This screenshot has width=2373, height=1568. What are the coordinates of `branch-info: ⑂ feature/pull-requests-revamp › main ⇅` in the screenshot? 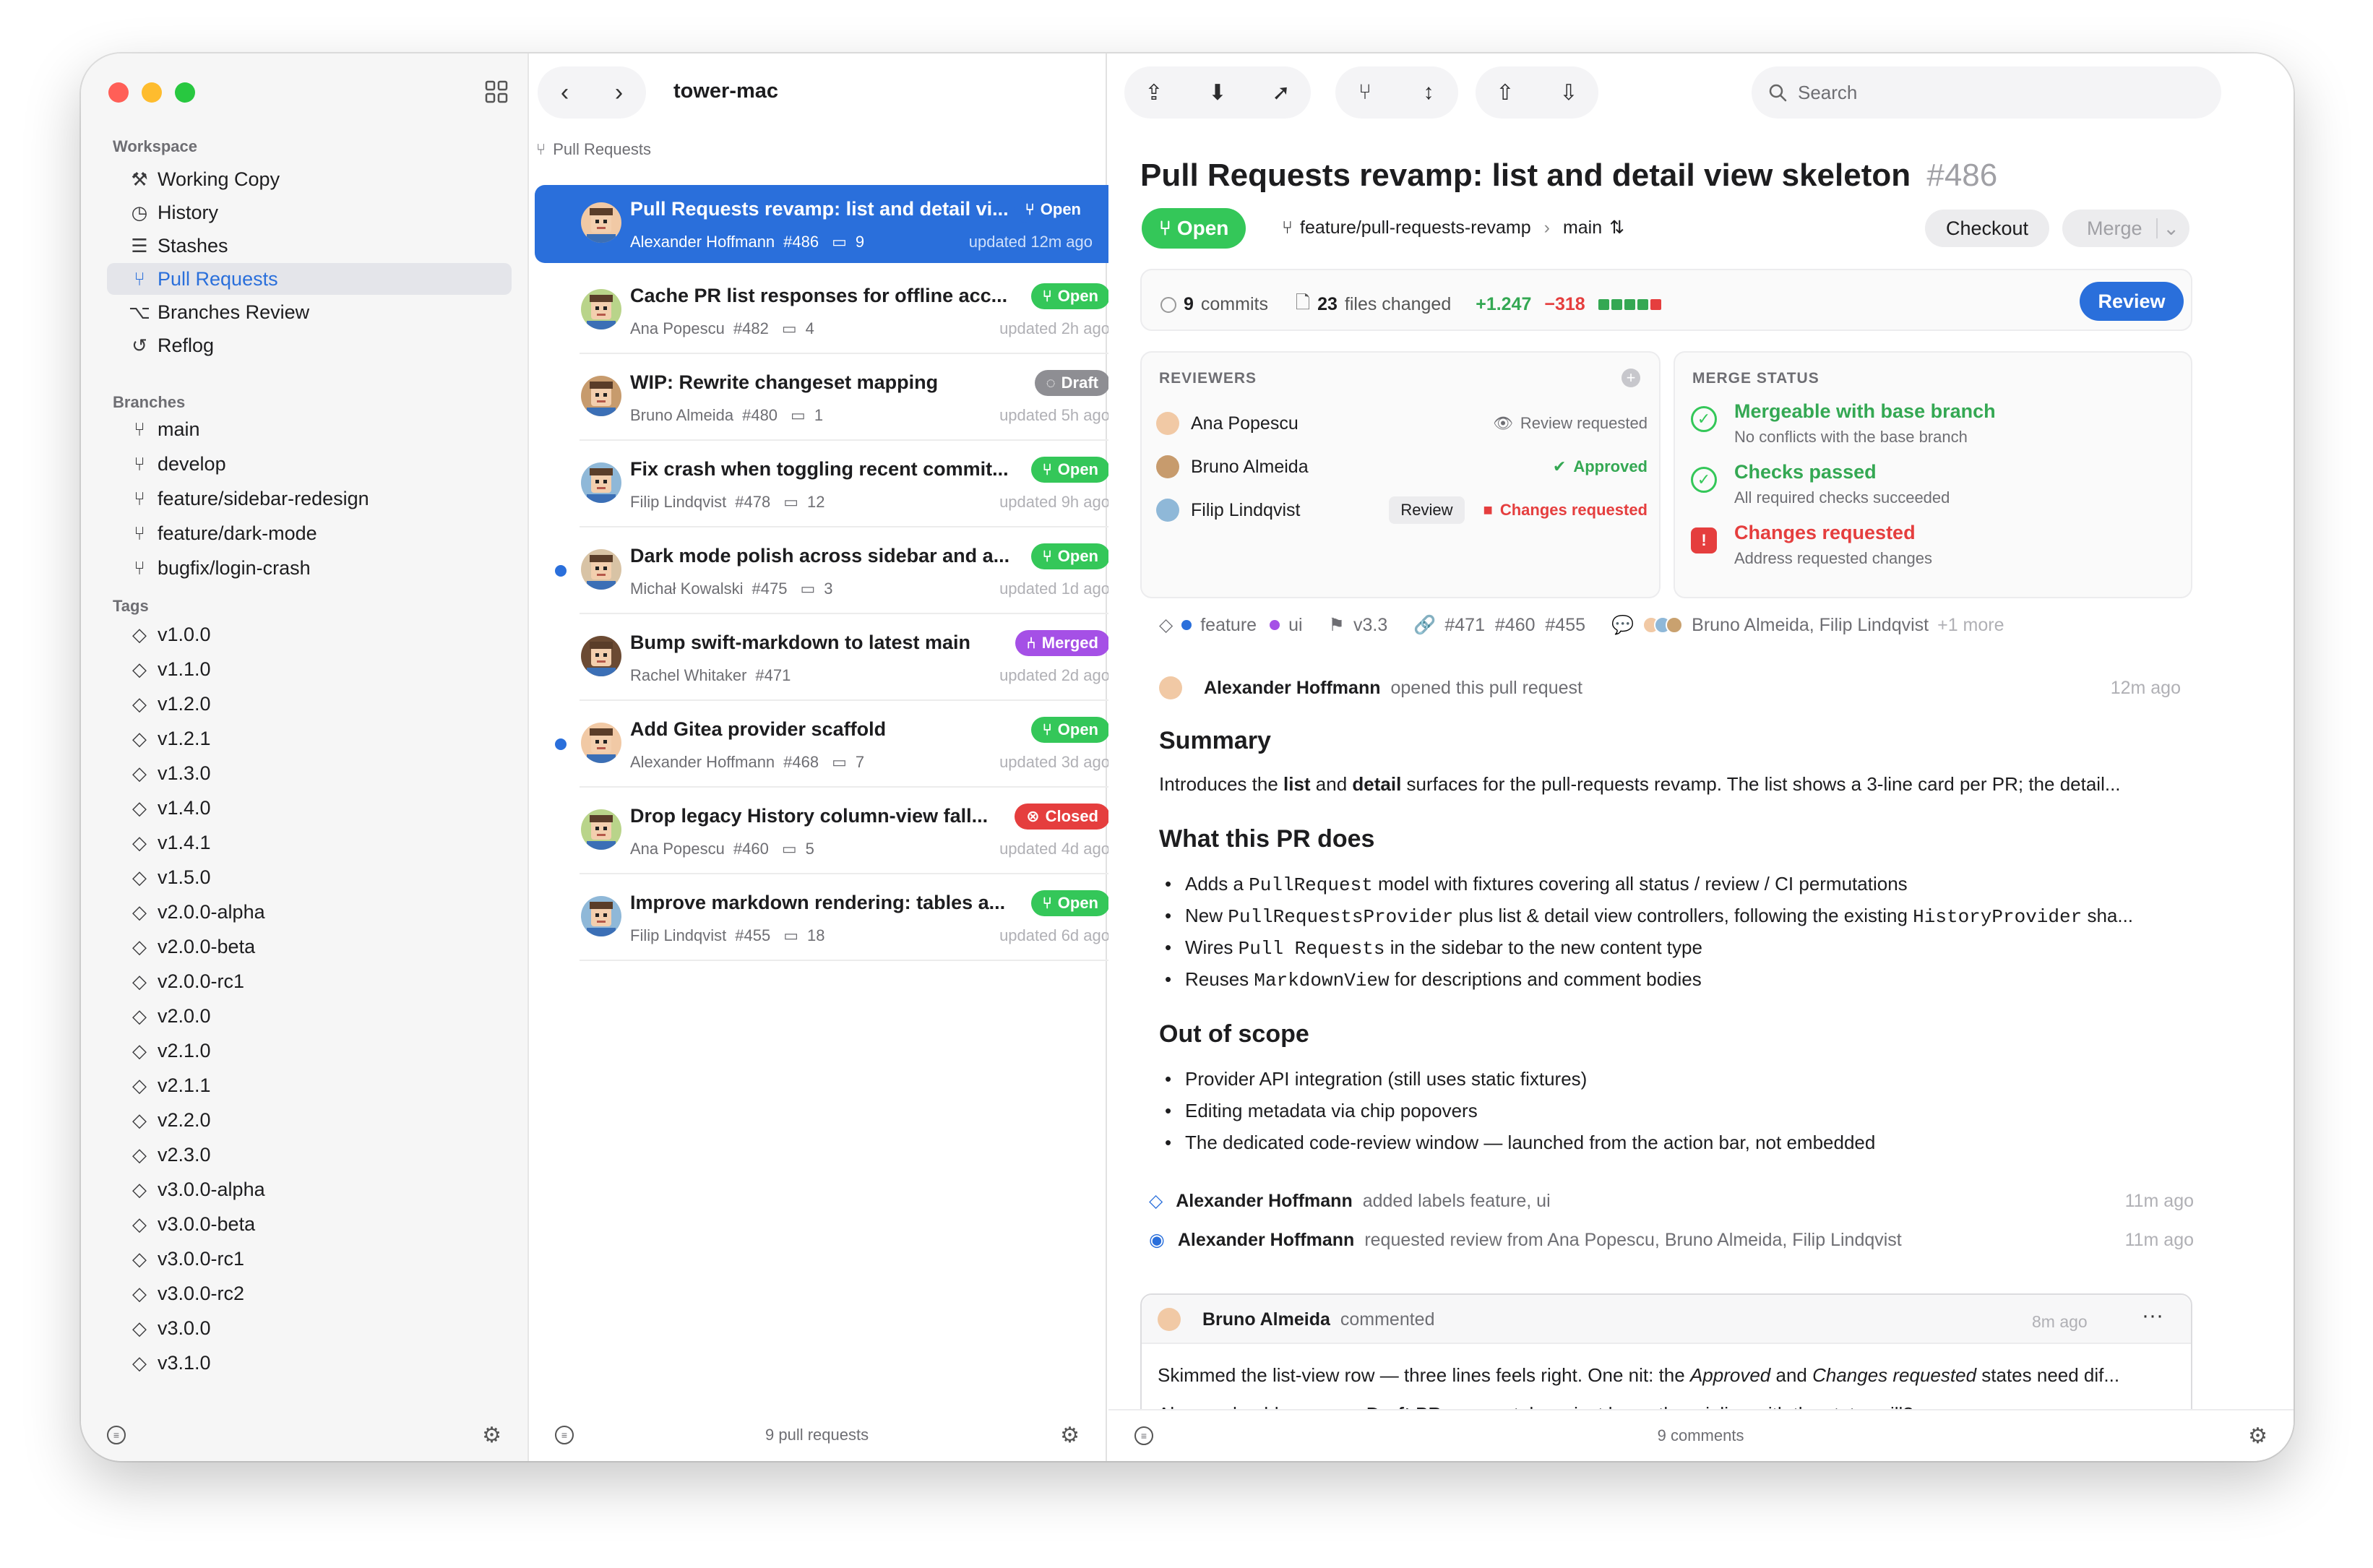 It's located at (1453, 227).